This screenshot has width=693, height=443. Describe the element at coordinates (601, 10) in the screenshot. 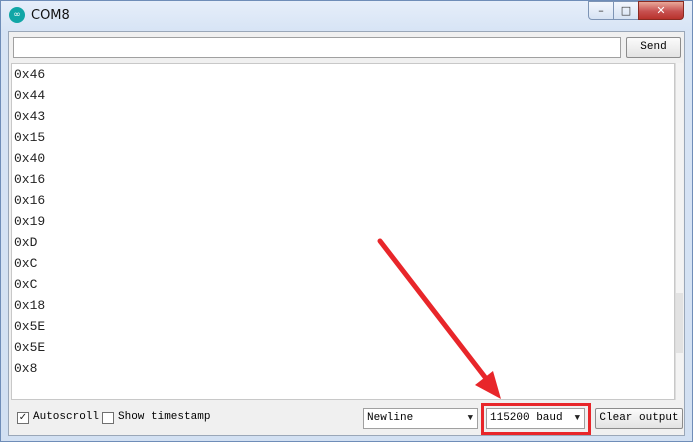

I see `minimize-button: –` at that location.